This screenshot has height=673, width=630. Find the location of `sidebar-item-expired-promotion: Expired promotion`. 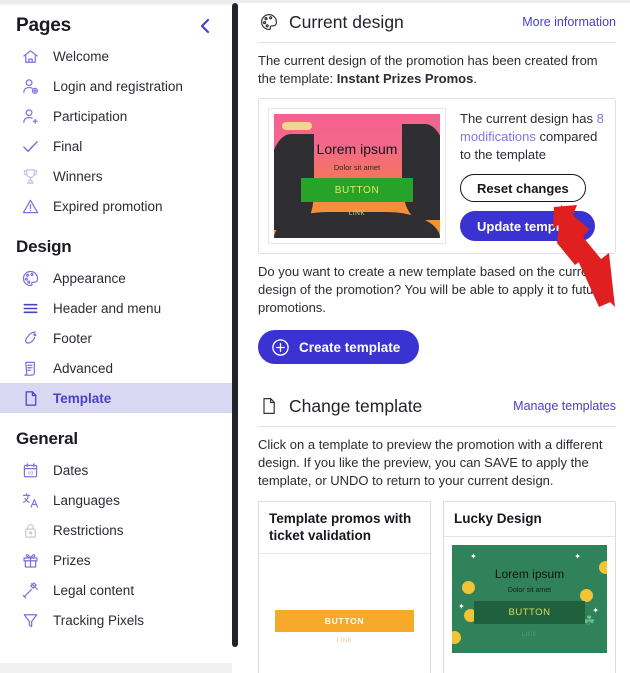

sidebar-item-expired-promotion: Expired promotion is located at coordinates (116, 206).